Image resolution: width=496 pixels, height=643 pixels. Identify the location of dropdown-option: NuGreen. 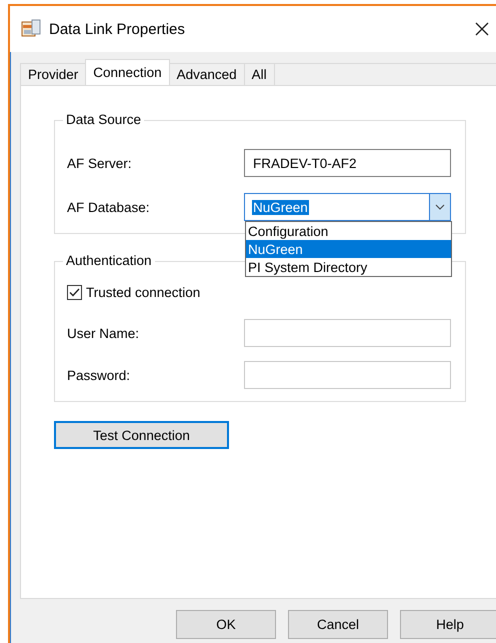
(348, 249).